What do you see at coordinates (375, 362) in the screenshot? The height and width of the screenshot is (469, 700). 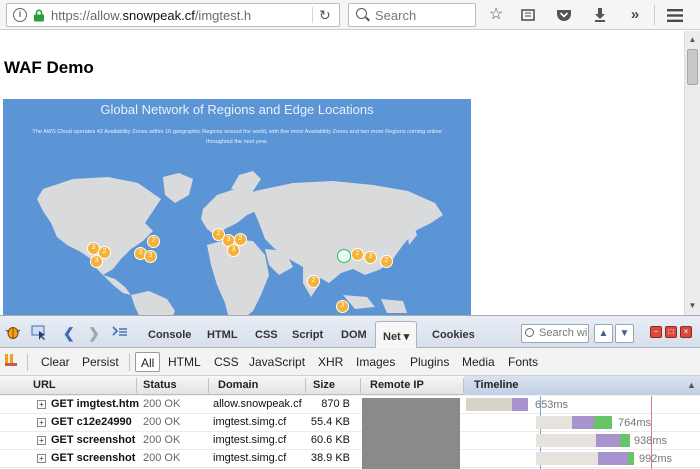 I see `filter-images: Images` at bounding box center [375, 362].